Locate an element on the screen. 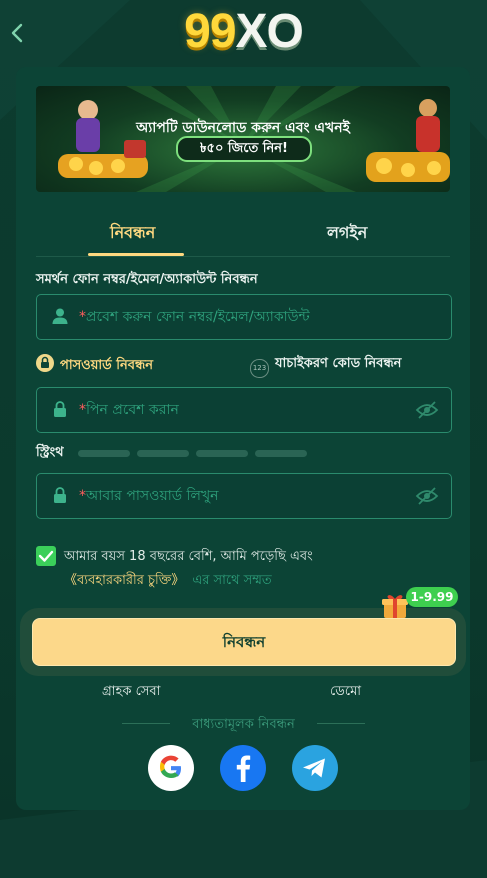 The height and width of the screenshot is (878, 487). account-input-placeholder: *প্রবেশ করুন ফোন নম্বর/ইমেল/অ্যাকাউন্ট is located at coordinates (194, 317).